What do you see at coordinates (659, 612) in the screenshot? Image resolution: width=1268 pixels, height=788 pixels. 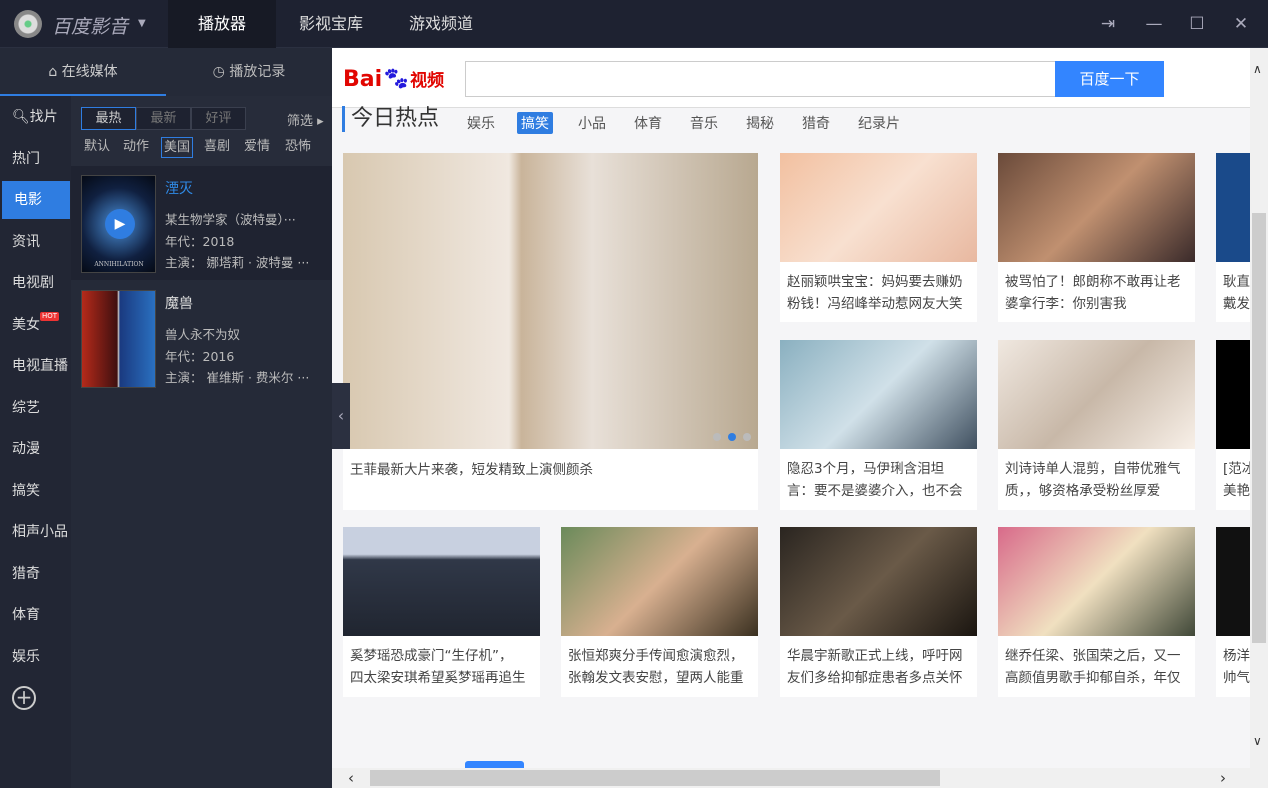 I see `video-card: 张恒郑爽分手传闻愈演愈烈， 张翰发文表安慰，望两人能重` at bounding box center [659, 612].